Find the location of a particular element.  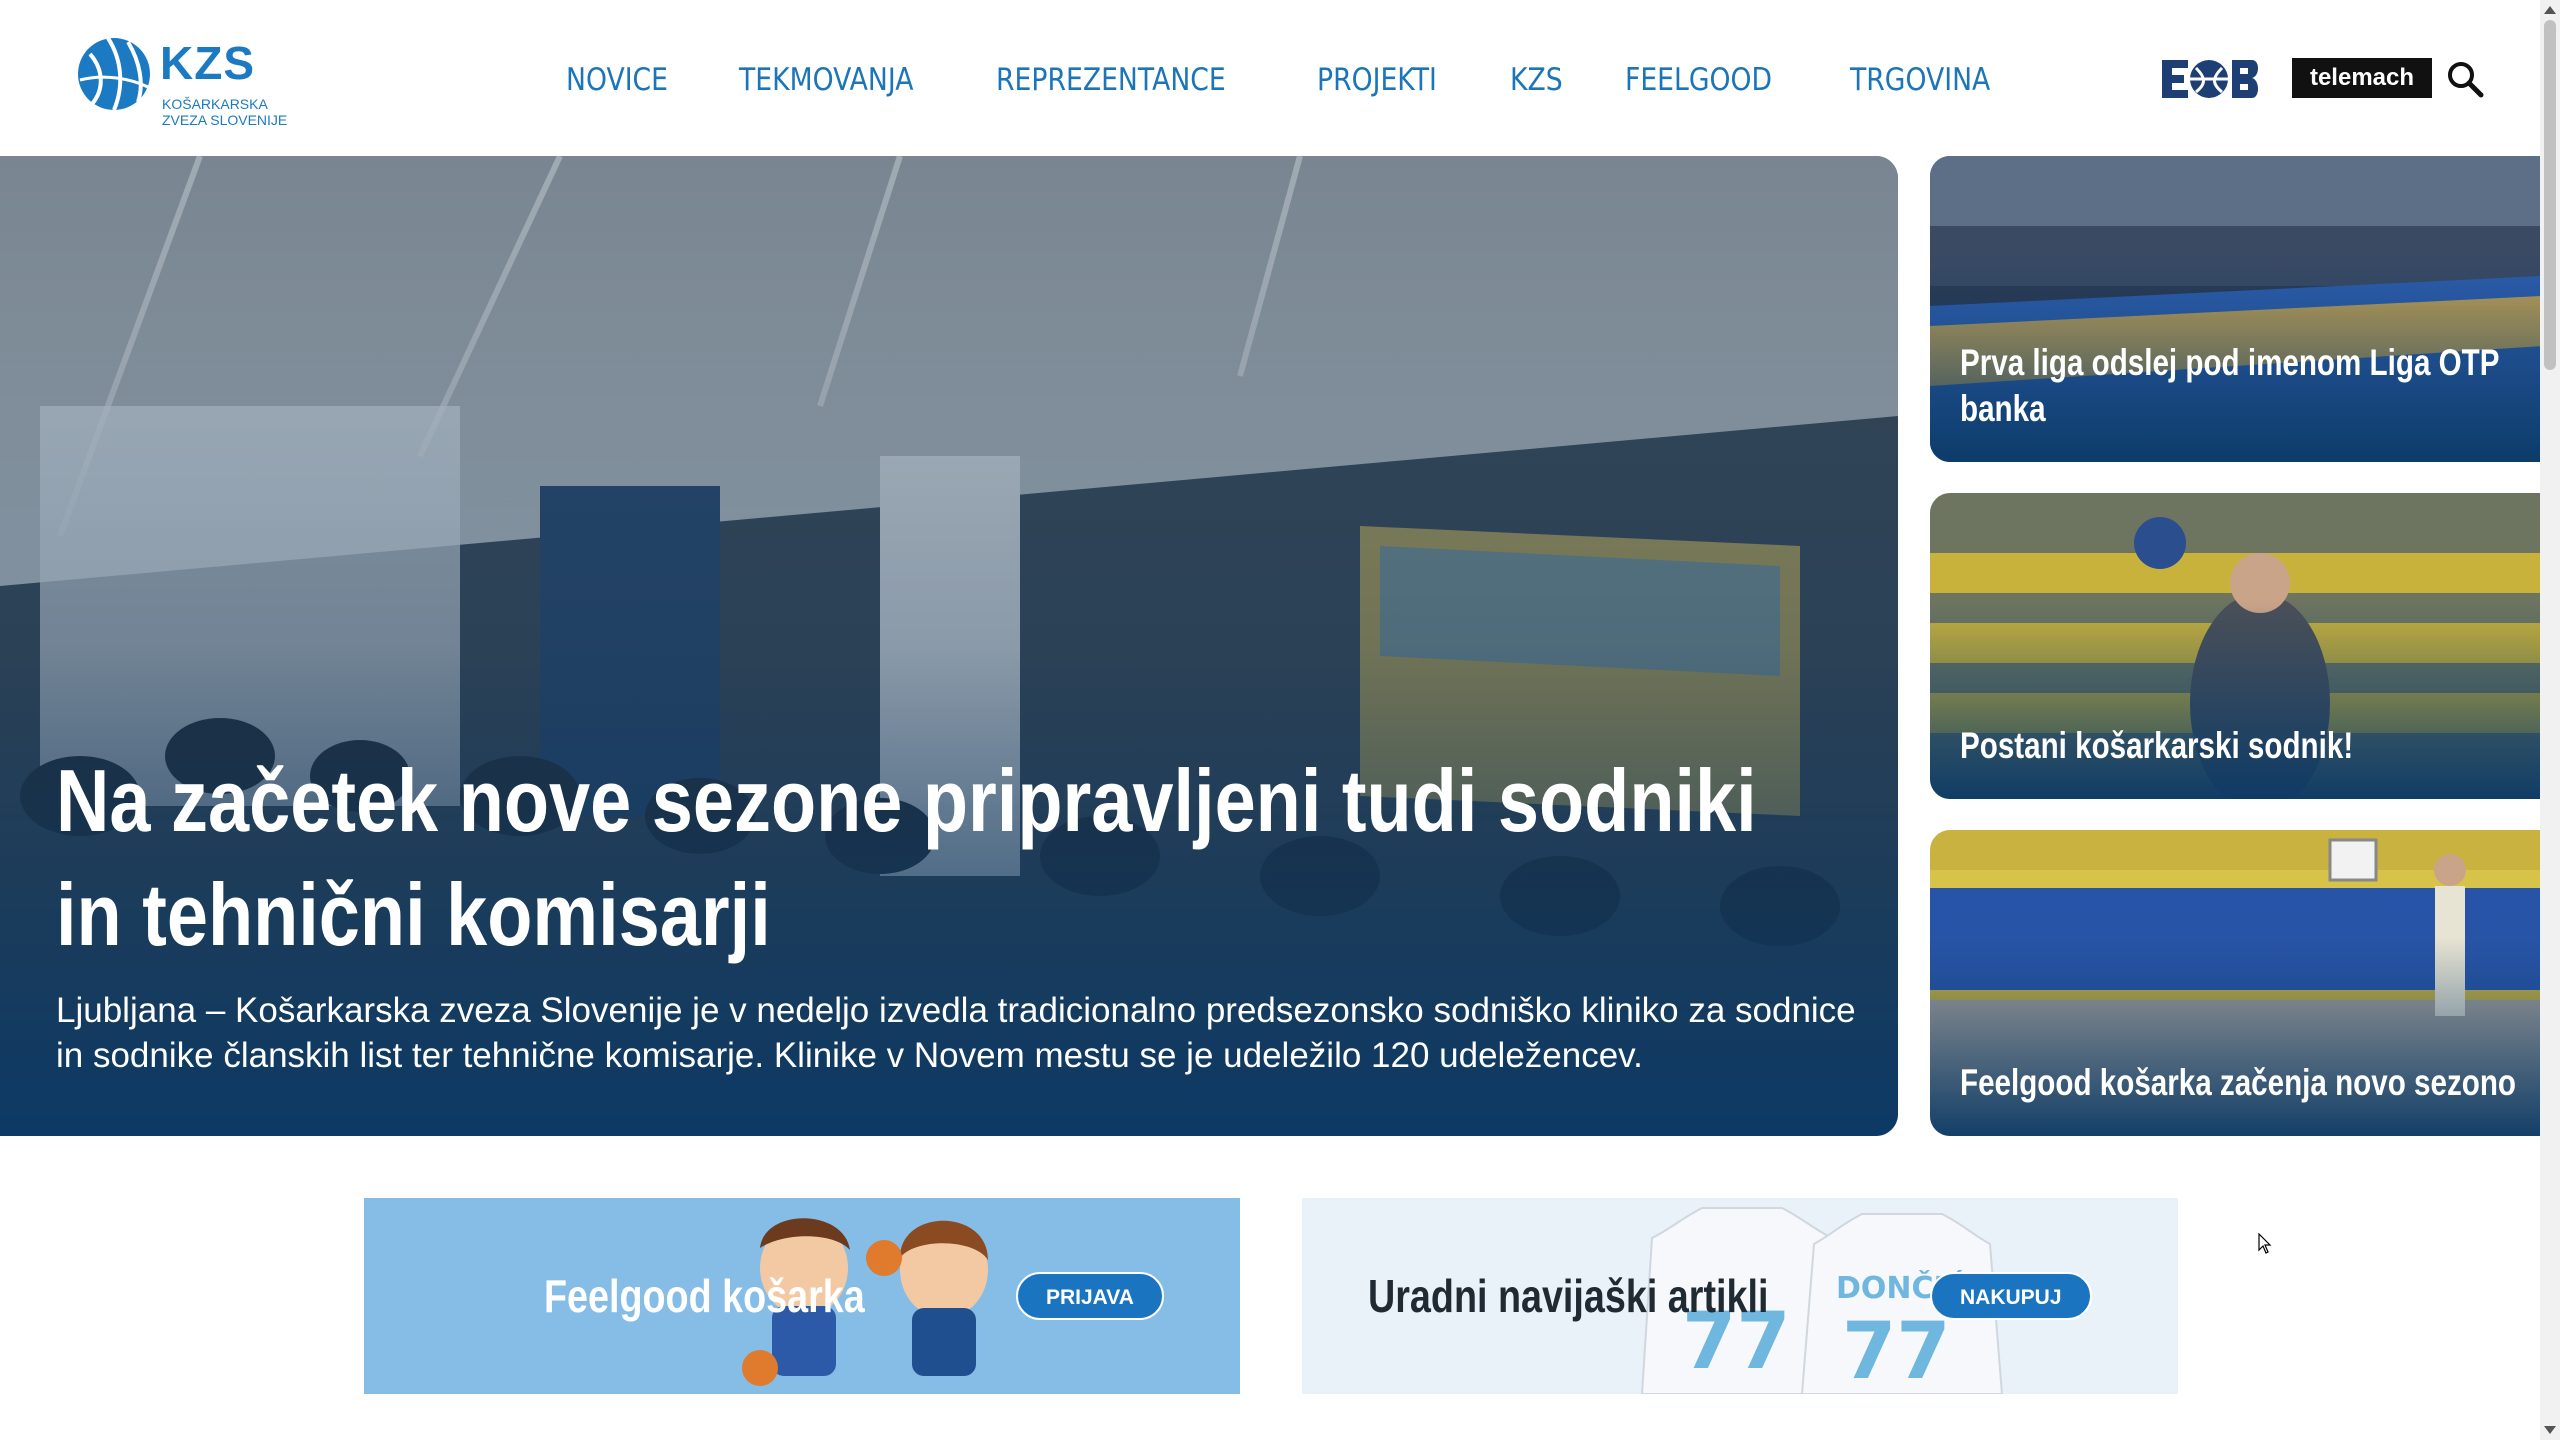

nakupuj-button: NAKUPUJ is located at coordinates (2011, 1296).